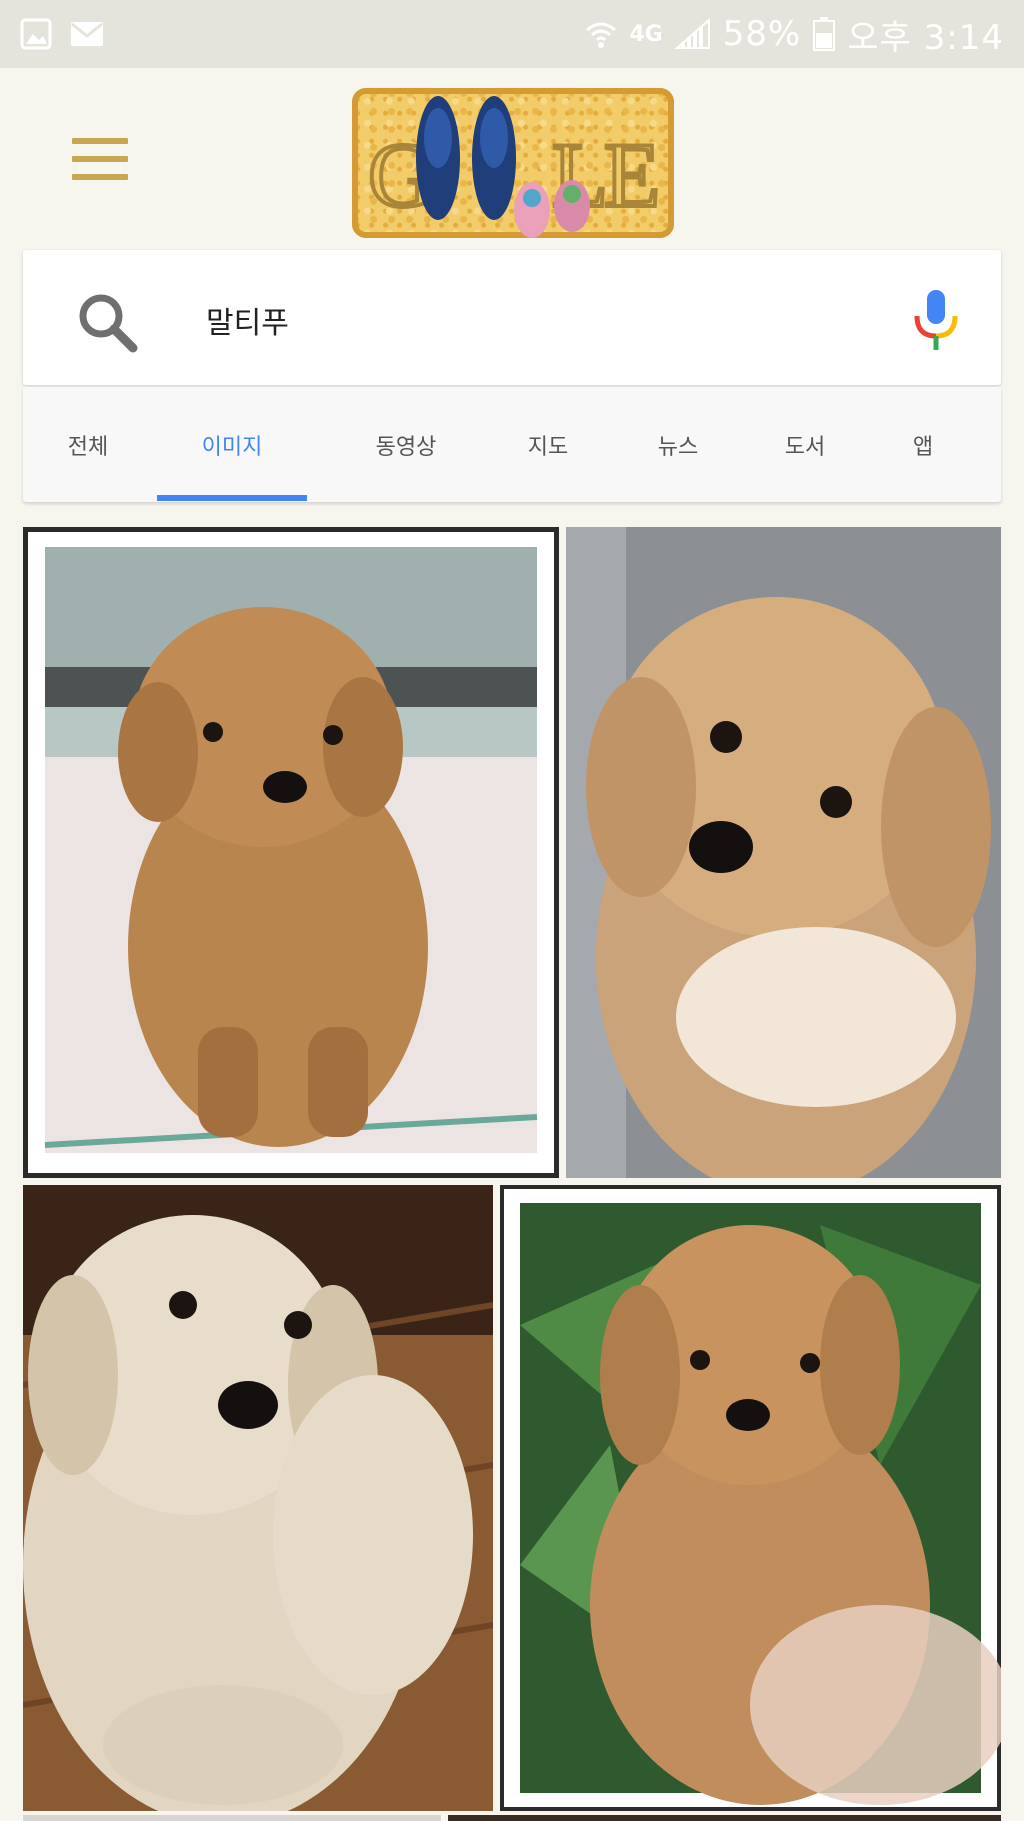  I want to click on active-tab-indicator, so click(232, 498).